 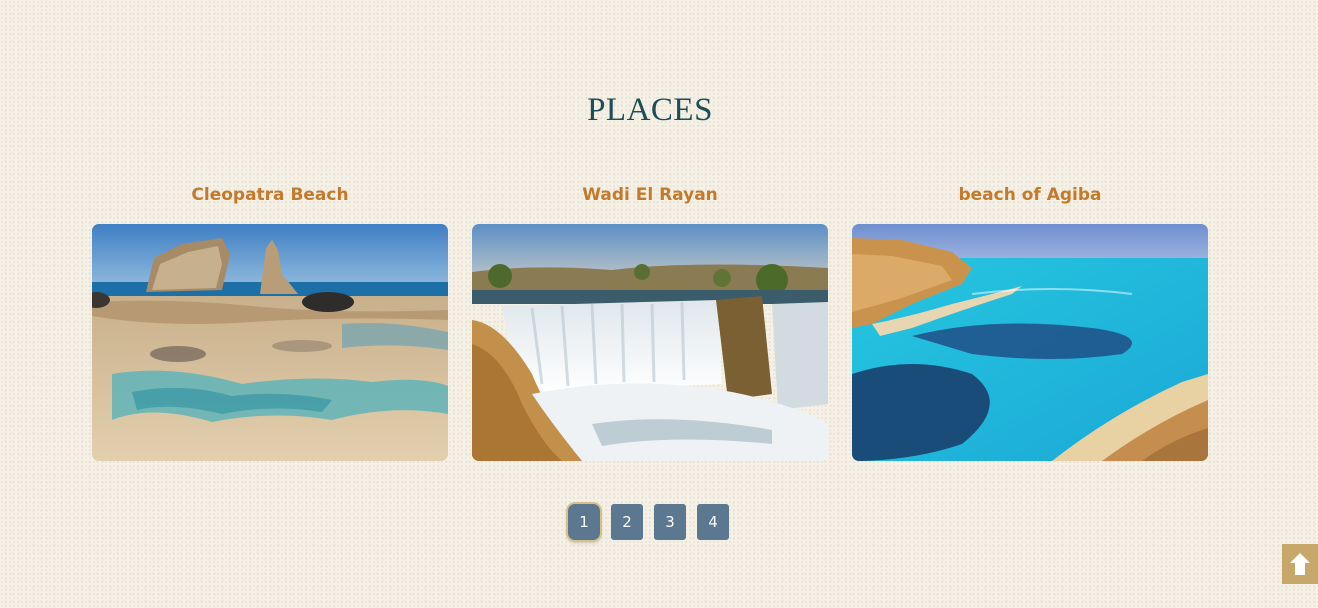 I want to click on page-button-3: 3, so click(x=670, y=522).